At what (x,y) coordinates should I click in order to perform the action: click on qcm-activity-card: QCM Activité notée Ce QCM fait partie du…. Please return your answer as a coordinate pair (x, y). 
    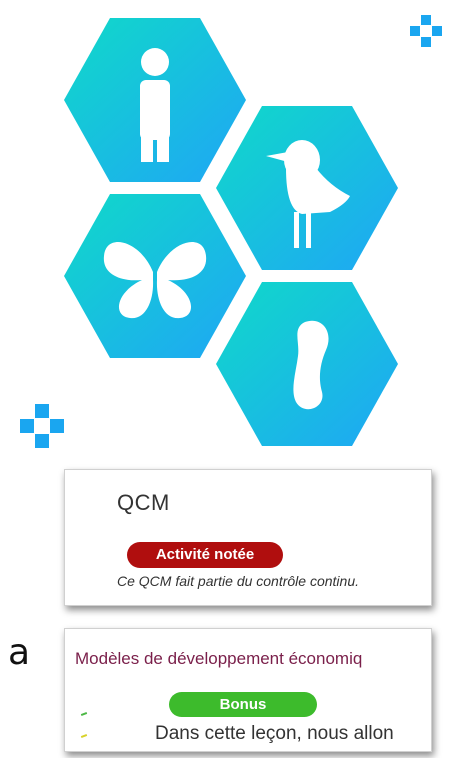
    Looking at the image, I should click on (248, 537).